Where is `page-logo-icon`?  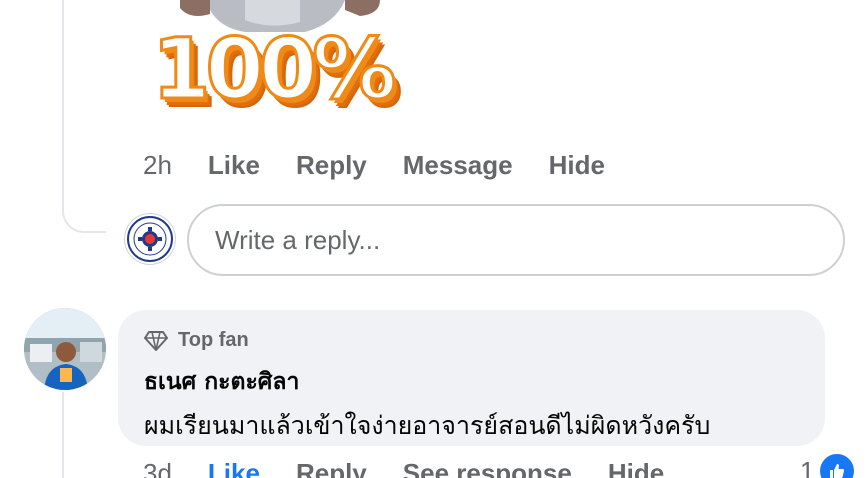
page-logo-icon is located at coordinates (150, 239).